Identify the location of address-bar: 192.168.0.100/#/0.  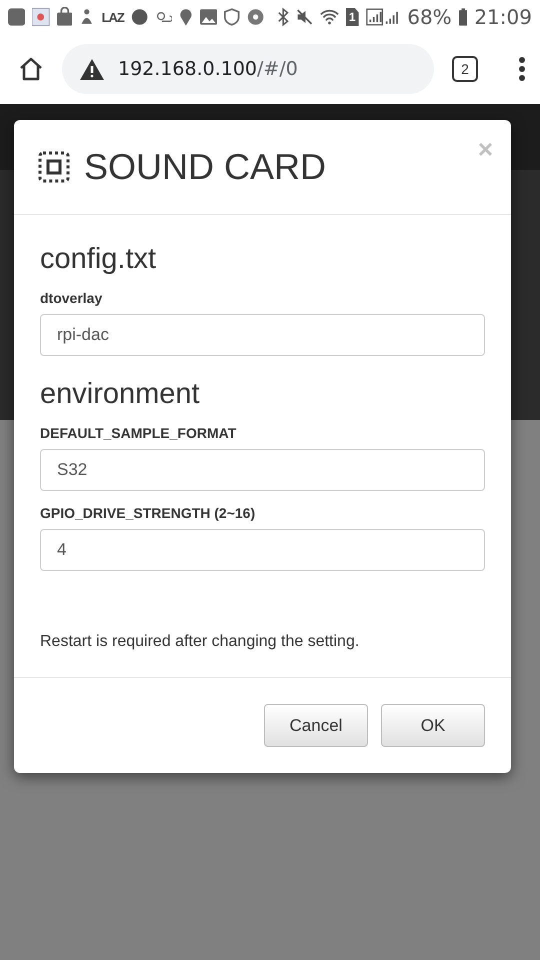
(248, 69).